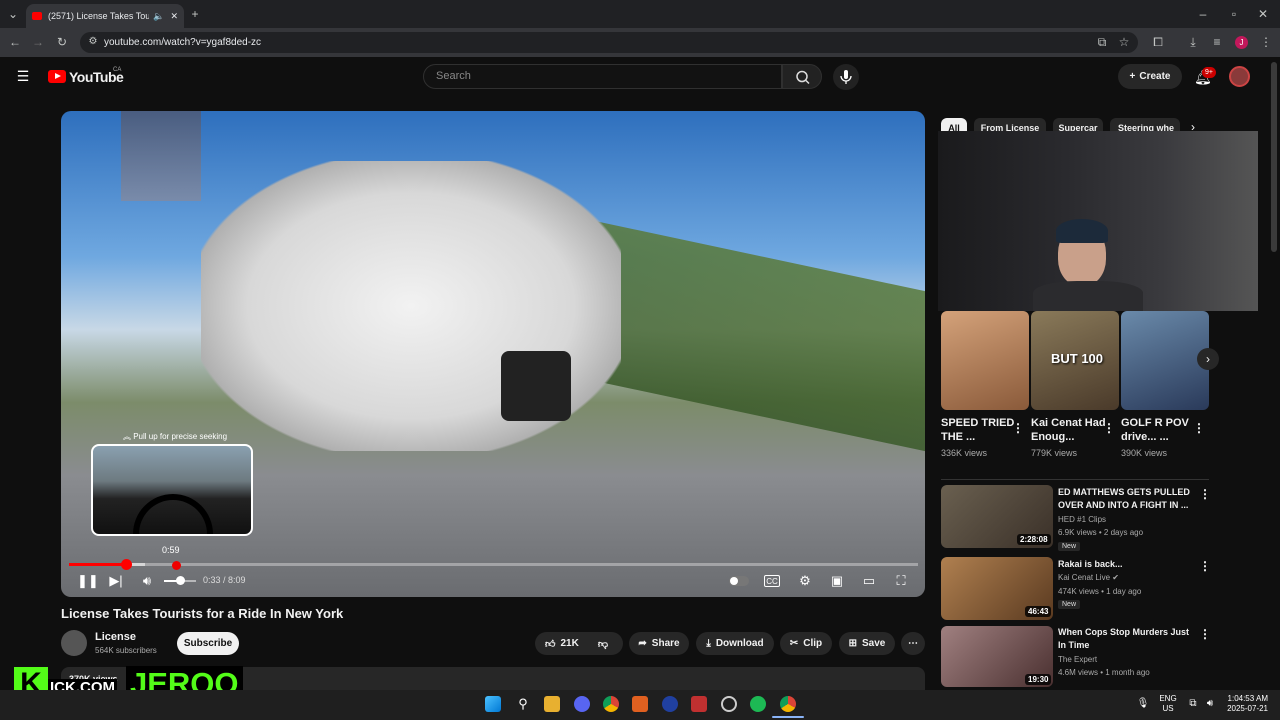 This screenshot has height=720, width=1280. I want to click on obs-icon, so click(729, 704).